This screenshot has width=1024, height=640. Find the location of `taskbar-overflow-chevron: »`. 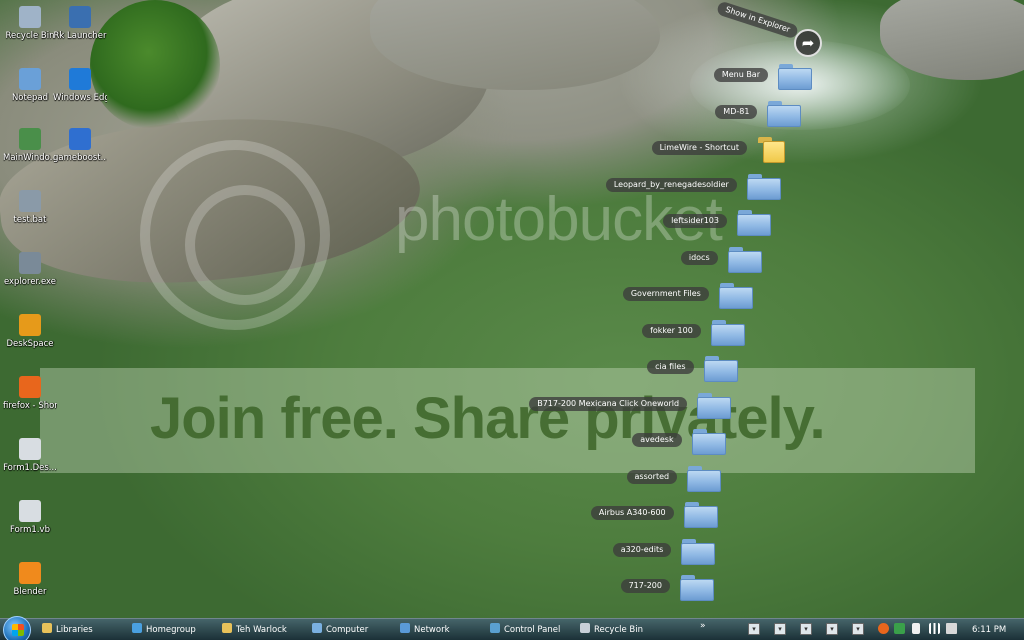

taskbar-overflow-chevron: » is located at coordinates (703, 626).